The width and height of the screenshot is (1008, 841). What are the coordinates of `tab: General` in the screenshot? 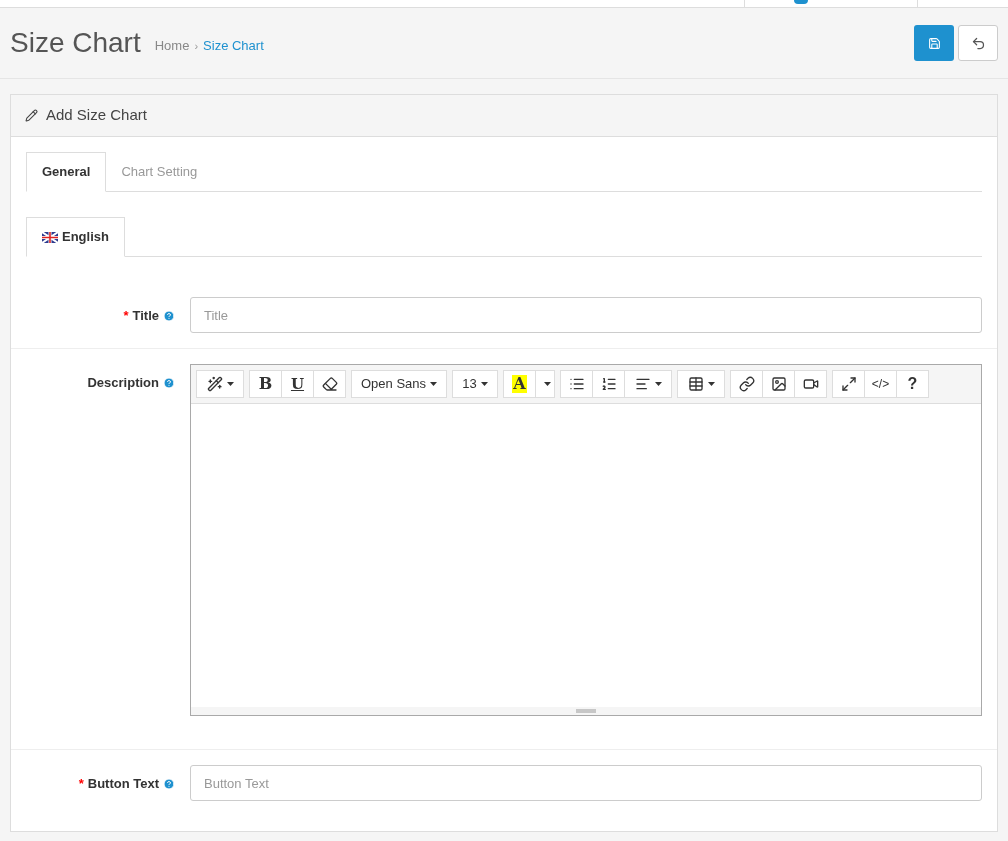 It's located at (66, 172).